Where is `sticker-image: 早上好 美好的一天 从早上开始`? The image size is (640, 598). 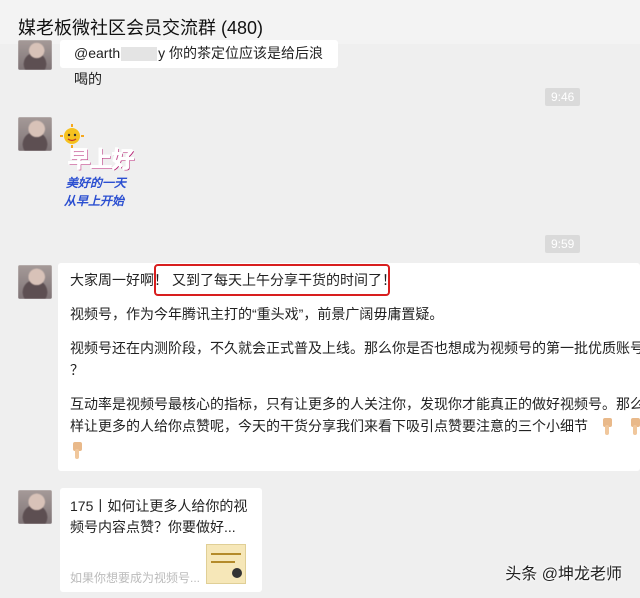
sticker-image: 早上好 美好的一天 从早上开始 is located at coordinates (110, 169).